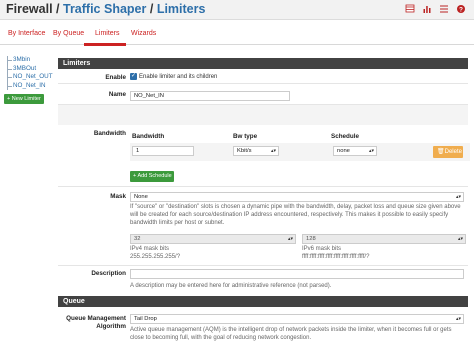 Image resolution: width=474 pixels, height=348 pixels. What do you see at coordinates (141, 197) in the screenshot?
I see `mask-value: None` at bounding box center [141, 197].